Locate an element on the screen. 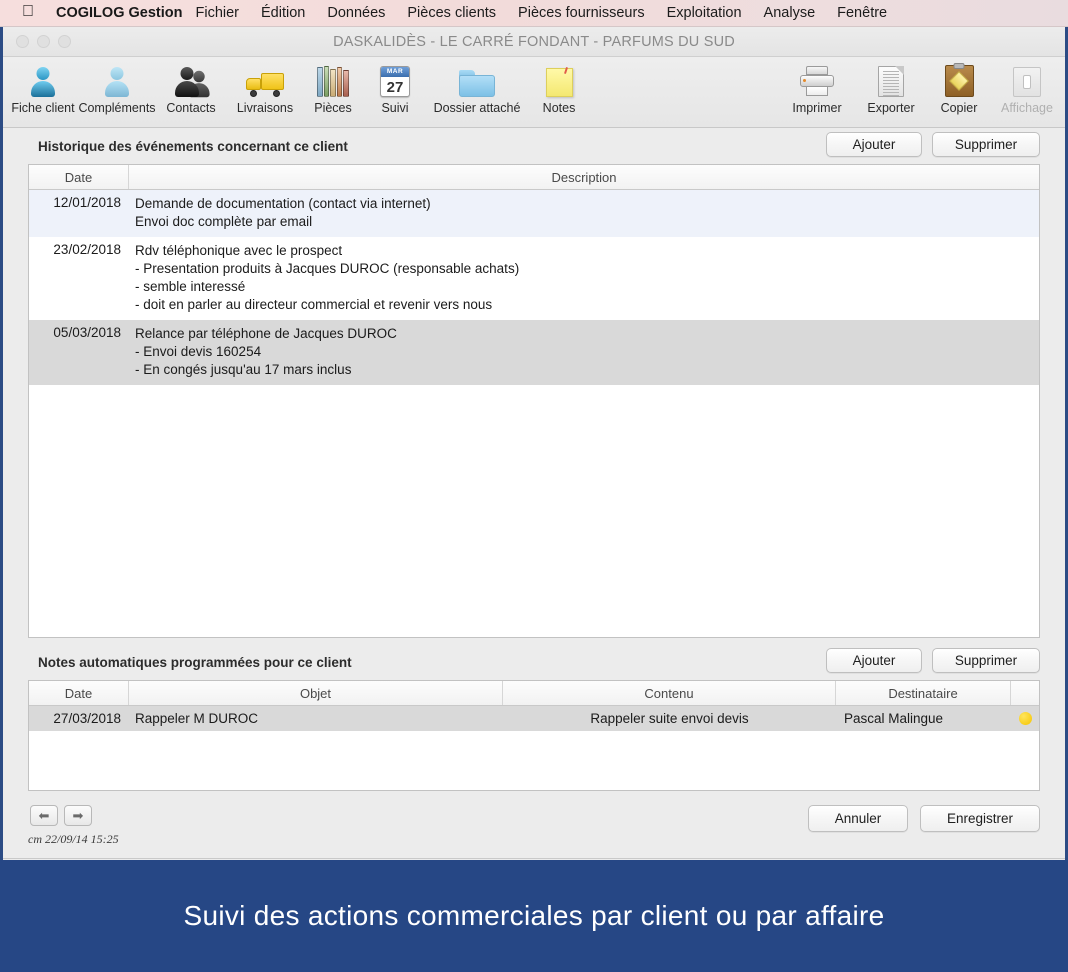 The height and width of the screenshot is (972, 1068). history-column-date: Date is located at coordinates (79, 177).